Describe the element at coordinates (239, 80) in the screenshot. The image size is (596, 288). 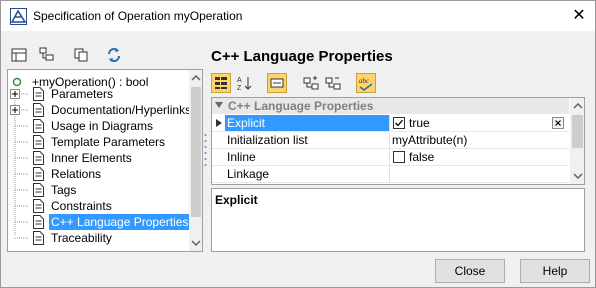
I see `svg-text: A` at that location.